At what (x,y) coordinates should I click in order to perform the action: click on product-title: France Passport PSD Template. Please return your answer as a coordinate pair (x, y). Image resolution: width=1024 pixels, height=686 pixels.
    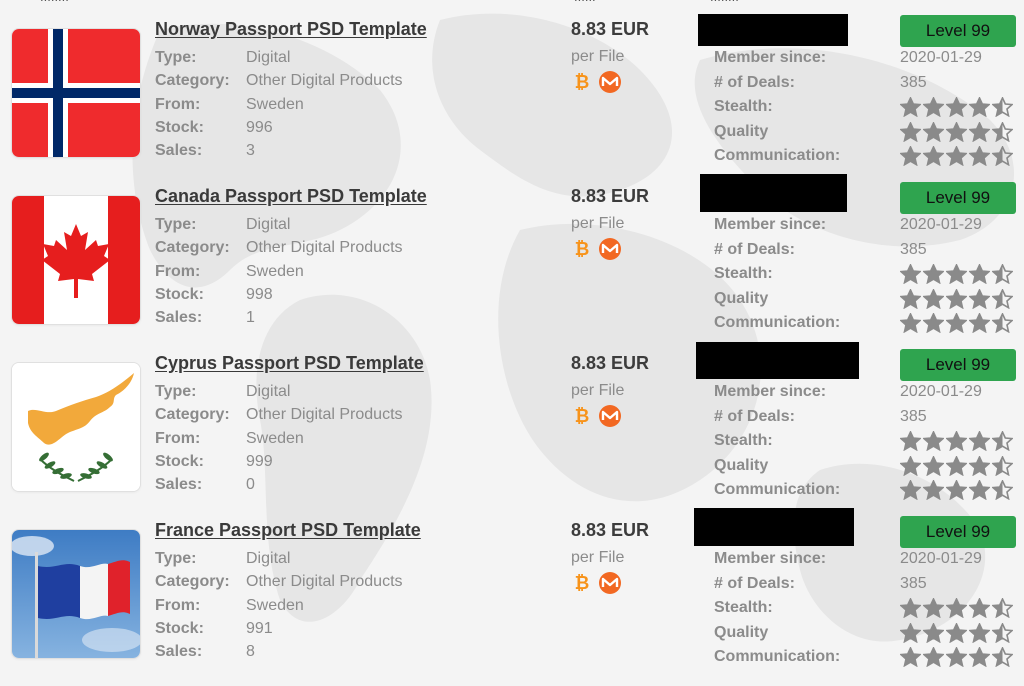
    Looking at the image, I should click on (288, 530).